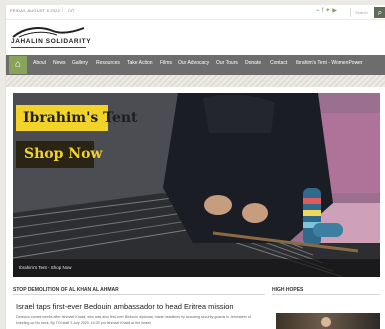  What do you see at coordinates (59, 154) in the screenshot?
I see `shop-now-button: Shop Now` at bounding box center [59, 154].